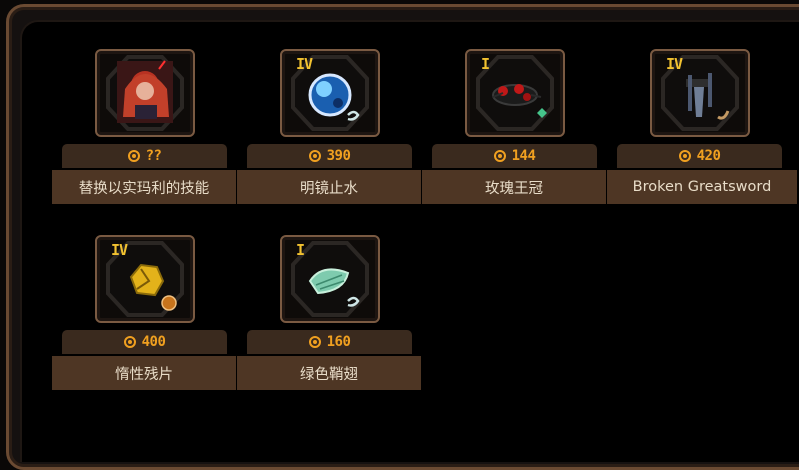 The width and height of the screenshot is (799, 470). What do you see at coordinates (338, 342) in the screenshot?
I see `item-price: 160` at bounding box center [338, 342].